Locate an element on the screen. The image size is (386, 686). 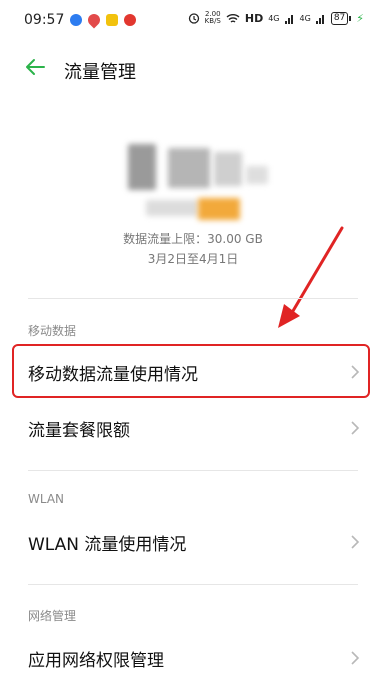
usage-progress-fill is located at coordinates (219, 209).